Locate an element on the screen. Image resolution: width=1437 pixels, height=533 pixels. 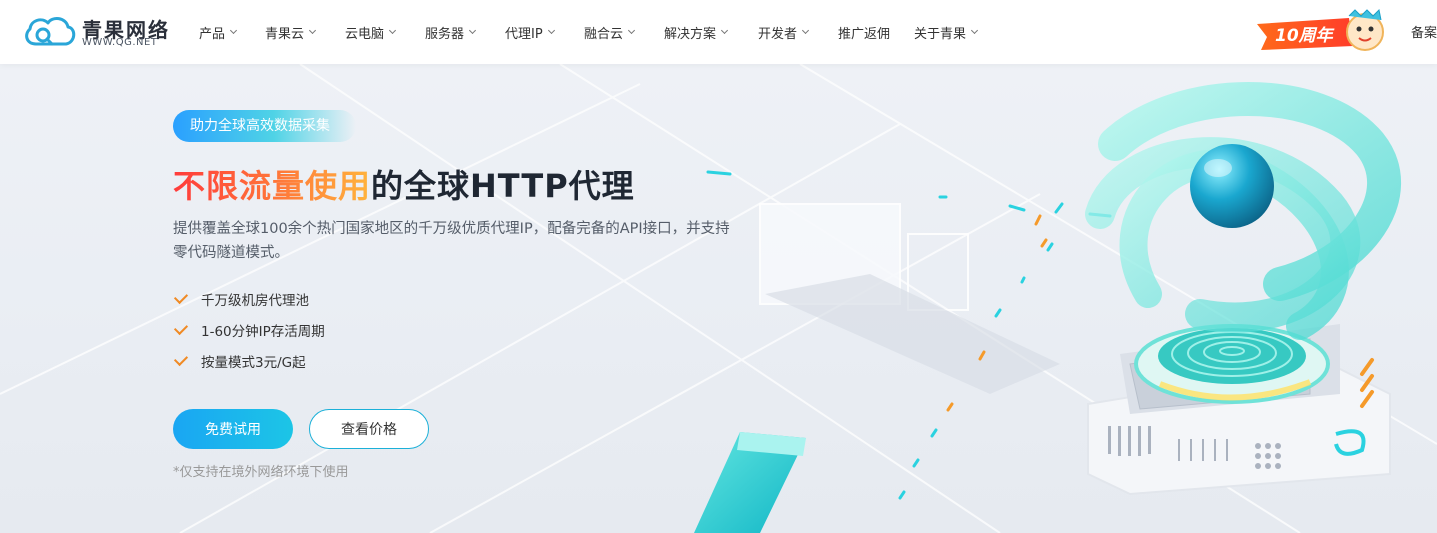
beian-link: 备案 is located at coordinates (1424, 31).